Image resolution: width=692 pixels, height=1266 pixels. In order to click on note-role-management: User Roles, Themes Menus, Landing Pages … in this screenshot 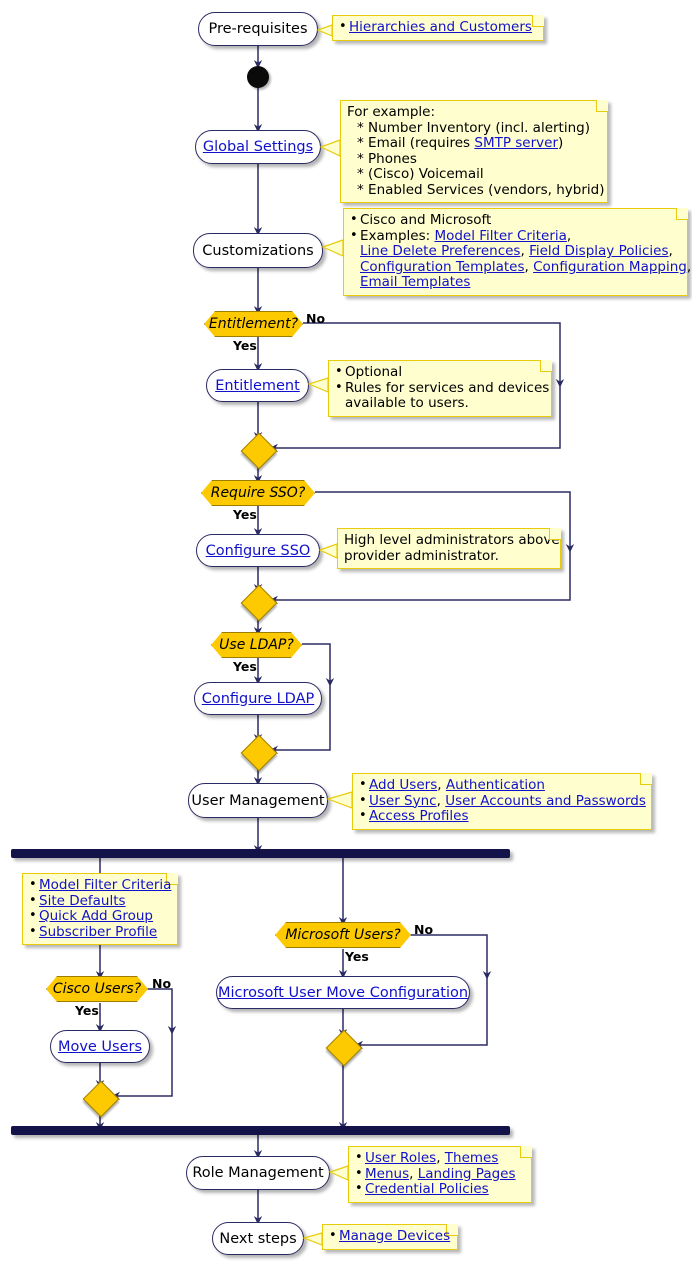, I will do `click(440, 1174)`.